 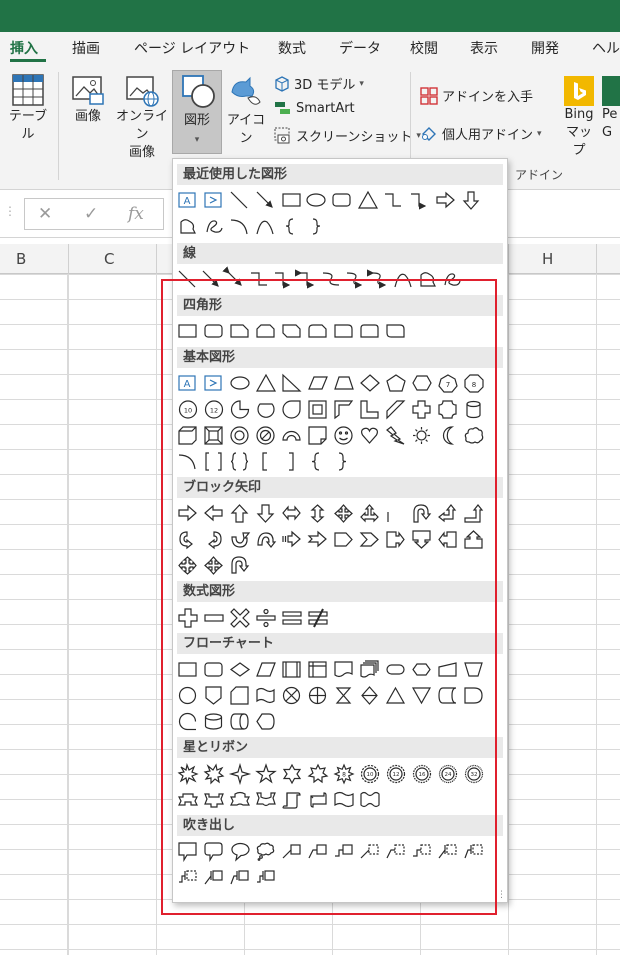 I want to click on table-label: テーブル, so click(x=28, y=125).